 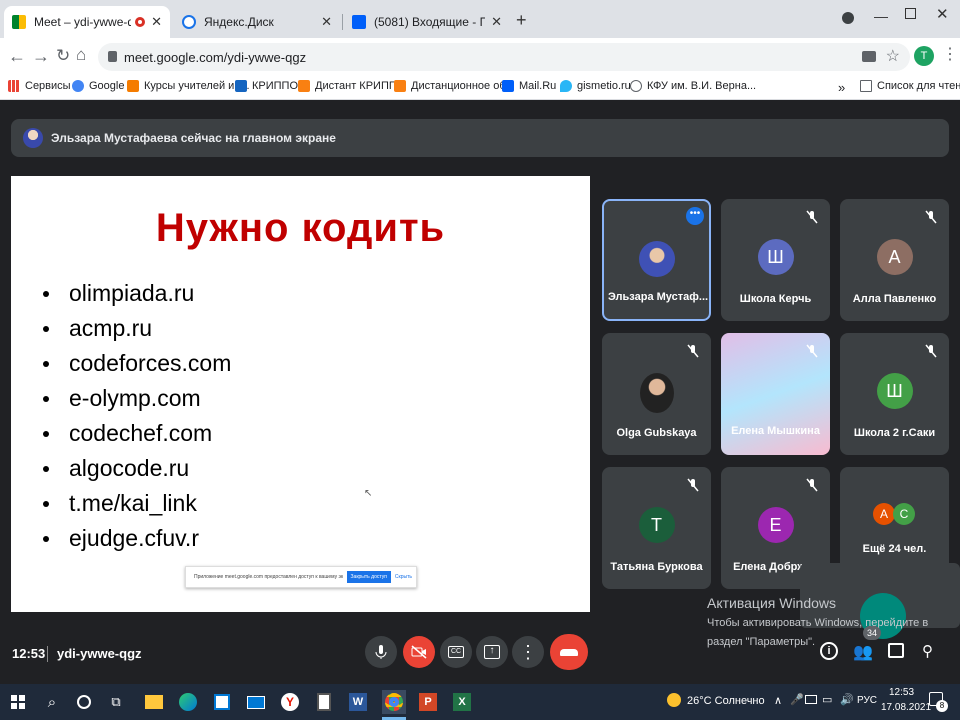 I want to click on clock-time: 12:53, so click(x=901, y=692).